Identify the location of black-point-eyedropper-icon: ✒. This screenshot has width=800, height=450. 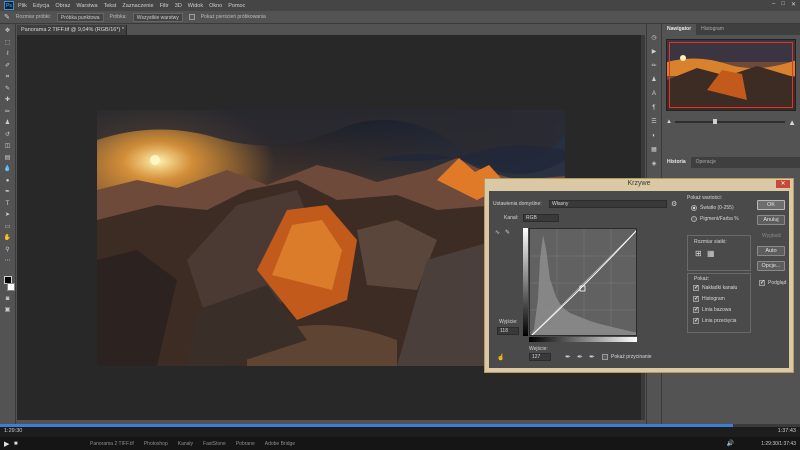
(568, 357).